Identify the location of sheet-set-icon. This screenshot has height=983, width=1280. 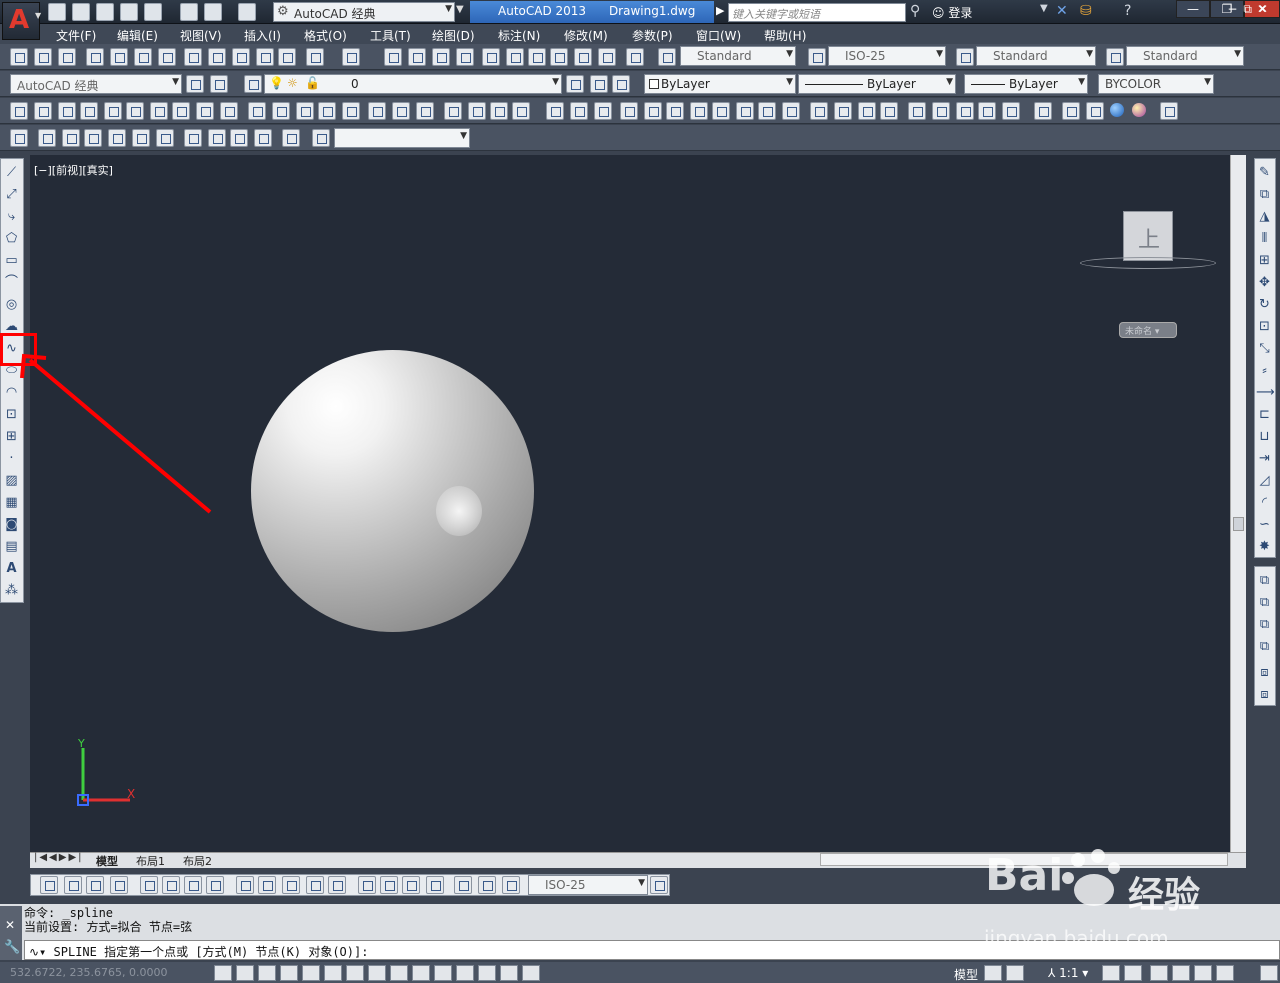
(559, 57).